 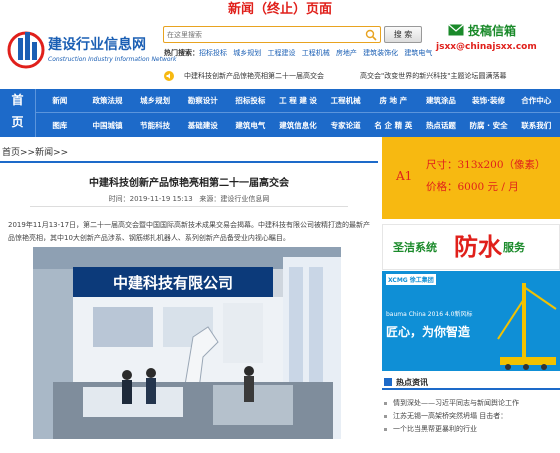 What do you see at coordinates (380, 53) in the screenshot?
I see `hot-search-link: 建筑装饰化` at bounding box center [380, 53].